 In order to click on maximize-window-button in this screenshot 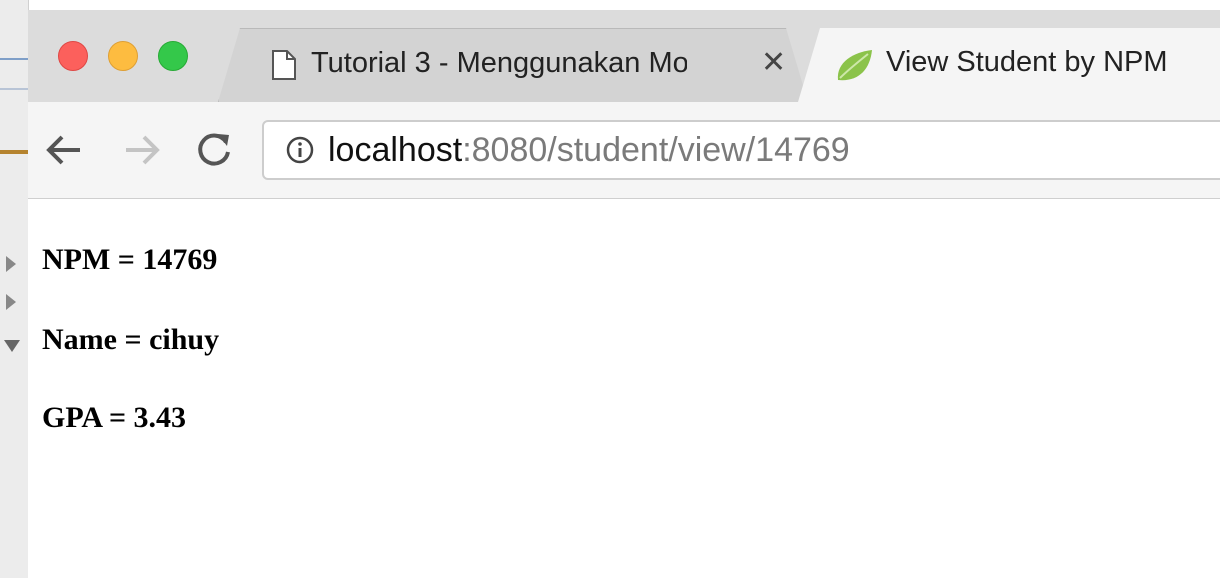, I will do `click(173, 56)`.